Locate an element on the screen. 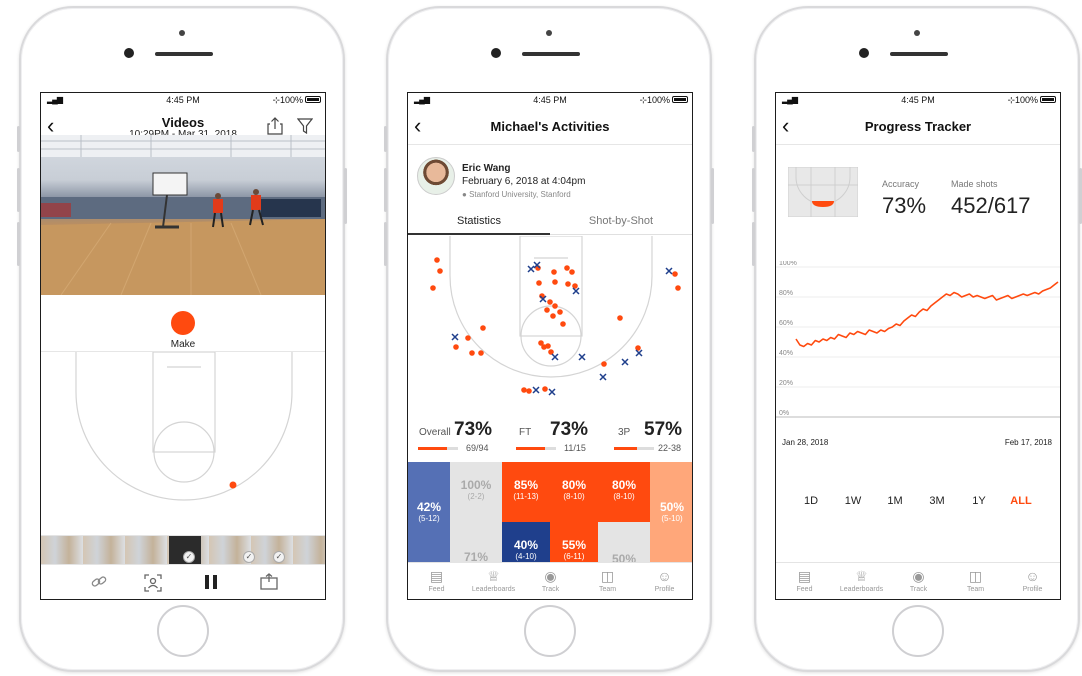 The image size is (1082, 676). zone-percent: 50% is located at coordinates (672, 507).